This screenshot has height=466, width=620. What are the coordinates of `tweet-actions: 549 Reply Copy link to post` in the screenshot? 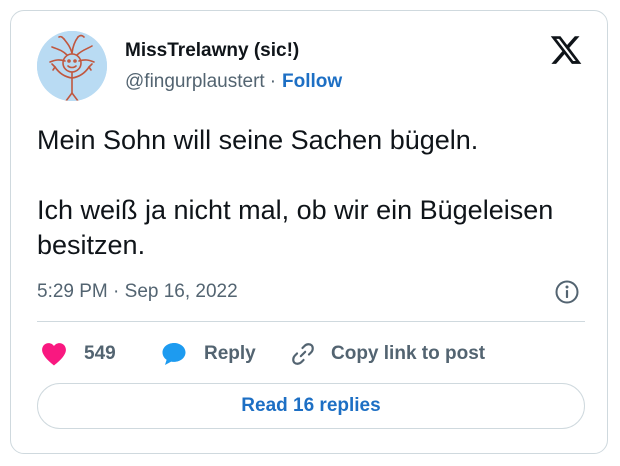 It's located at (310, 354).